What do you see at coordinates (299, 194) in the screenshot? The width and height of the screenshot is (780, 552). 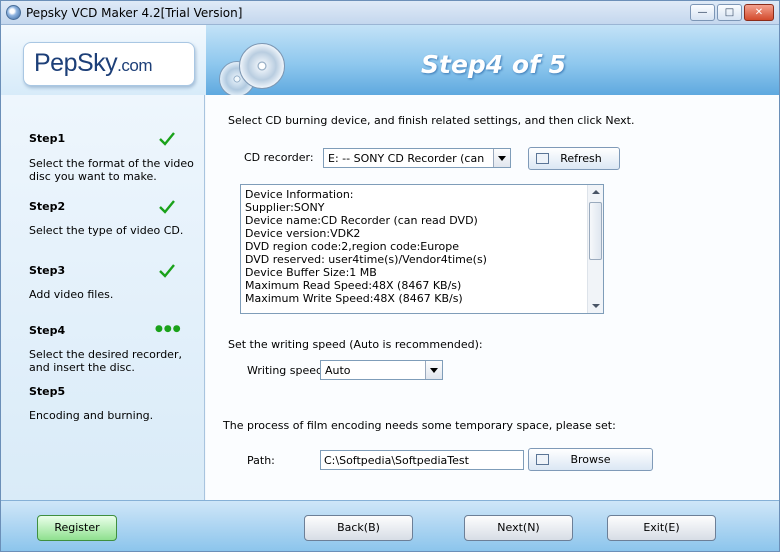 I see `info-line: Device Information:` at bounding box center [299, 194].